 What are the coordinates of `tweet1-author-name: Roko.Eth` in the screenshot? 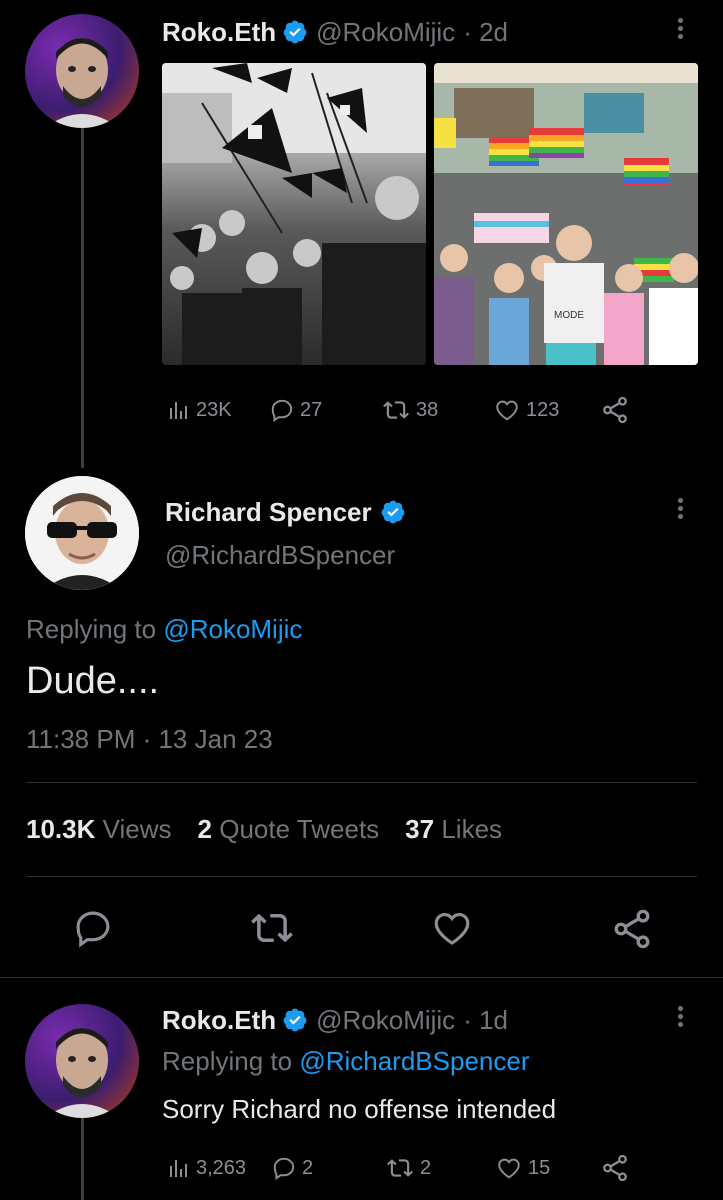 It's located at (219, 32).